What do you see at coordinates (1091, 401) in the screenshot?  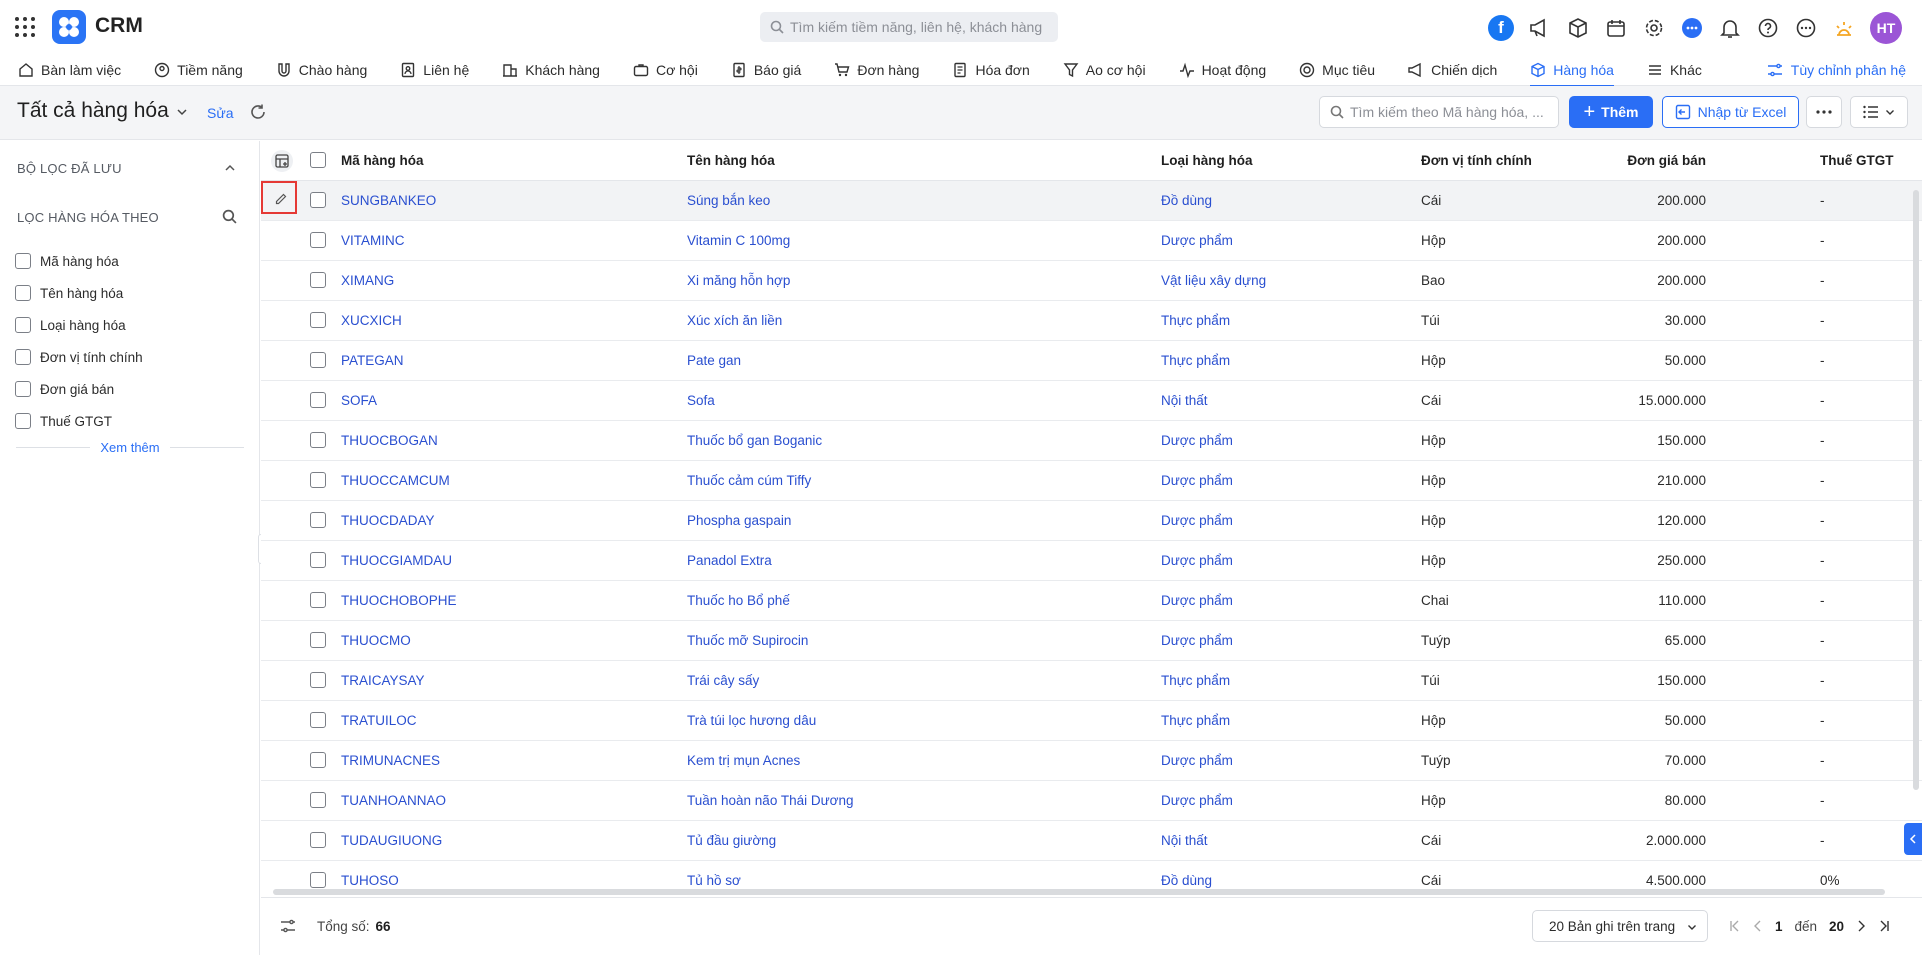 I see `table-row: SOFA Sofa Nội thất Cái 15.000.000 -` at bounding box center [1091, 401].